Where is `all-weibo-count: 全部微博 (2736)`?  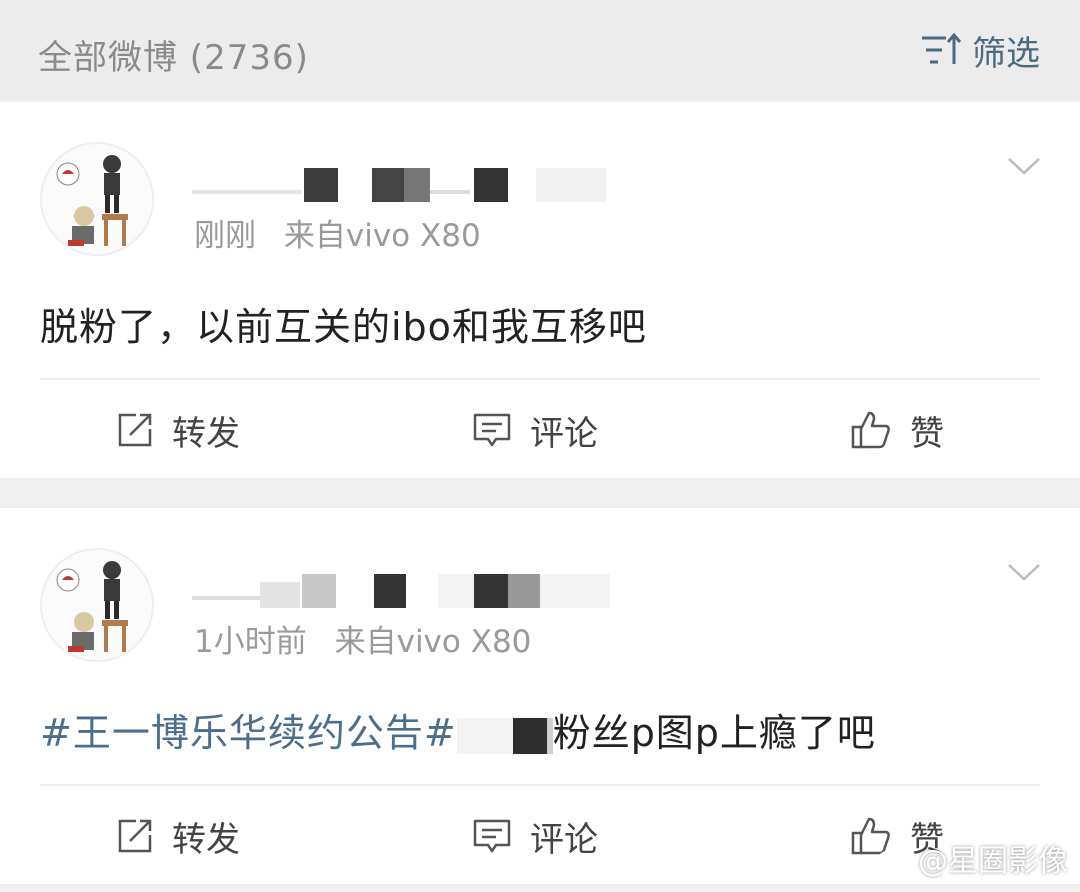 all-weibo-count: 全部微博 (2736) is located at coordinates (173, 58).